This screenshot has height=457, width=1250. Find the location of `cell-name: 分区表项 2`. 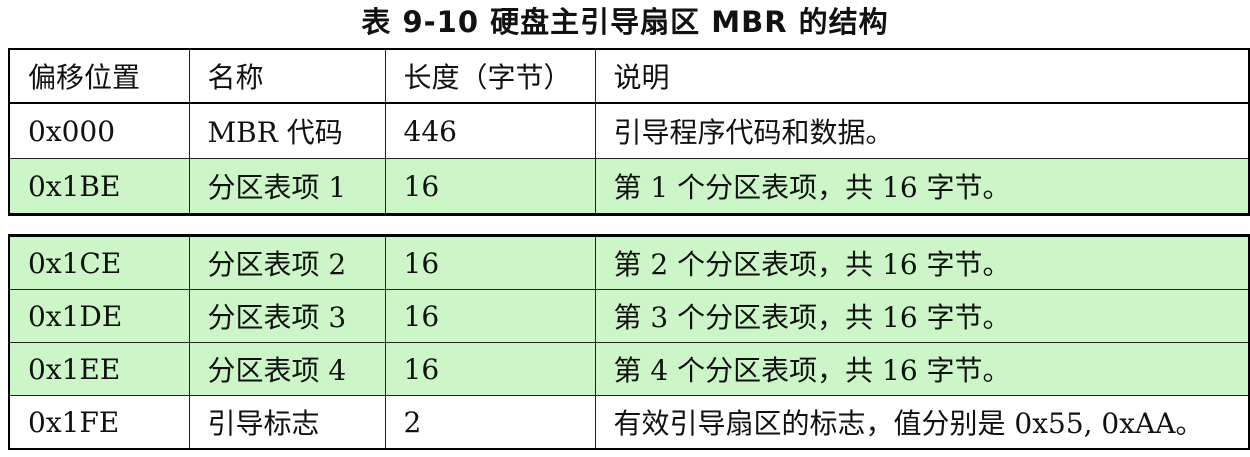

cell-name: 分区表项 2 is located at coordinates (287, 262).